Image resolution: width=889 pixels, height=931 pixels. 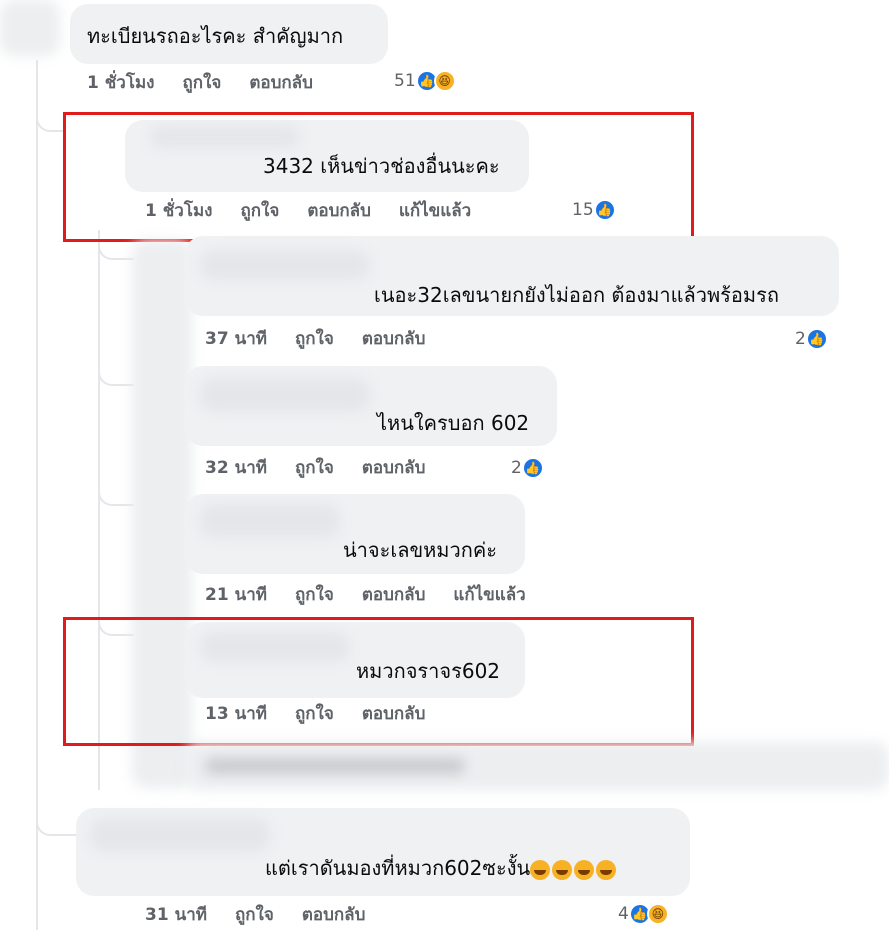 What do you see at coordinates (215, 36) in the screenshot?
I see `comment-text: ทะเบียนรถอะไรคะ สำคัญมาก` at bounding box center [215, 36].